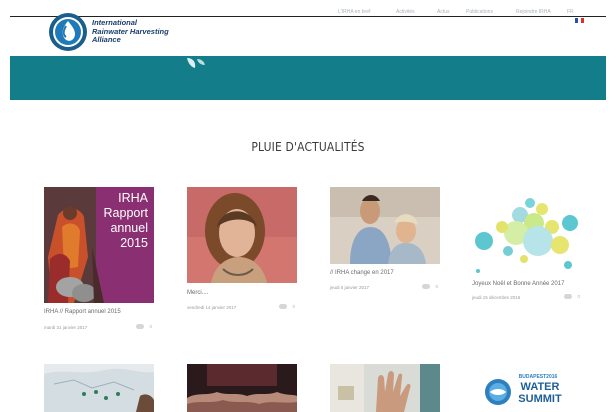  I want to click on news-date: mardi 31 janvier 2017, so click(66, 327).